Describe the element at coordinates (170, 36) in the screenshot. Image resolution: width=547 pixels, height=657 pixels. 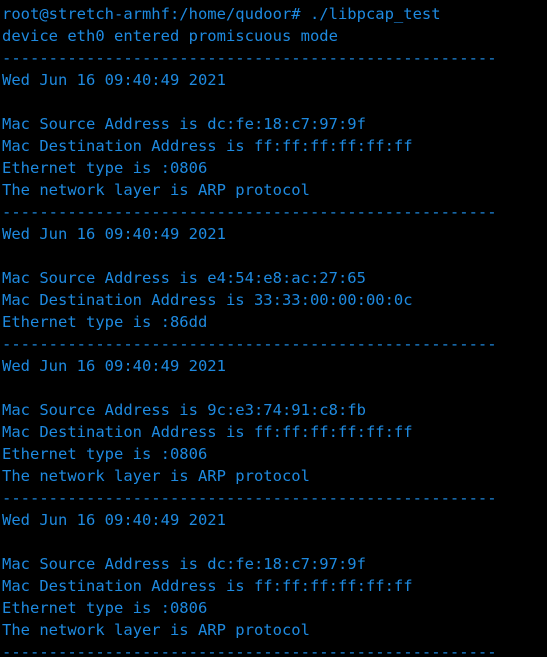
I see `output-line: device eth0 entered promiscuous mode` at that location.